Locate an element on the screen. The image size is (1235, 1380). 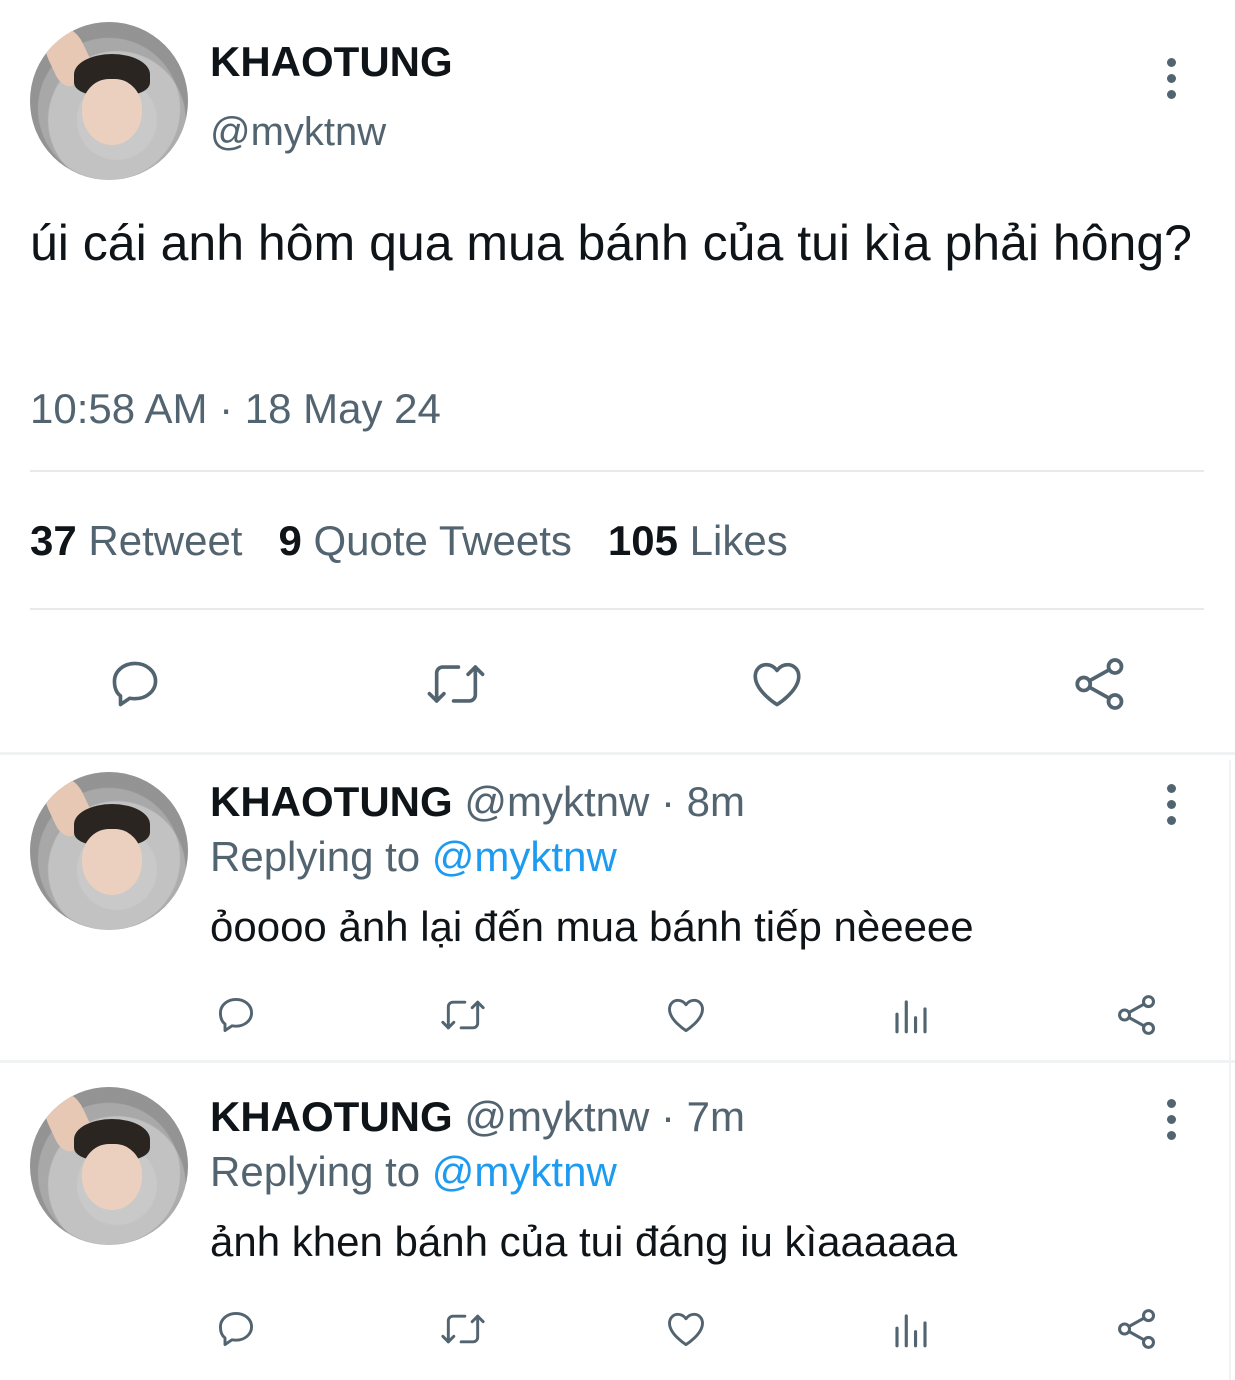
likes-stat: 105 Likes is located at coordinates (698, 540).